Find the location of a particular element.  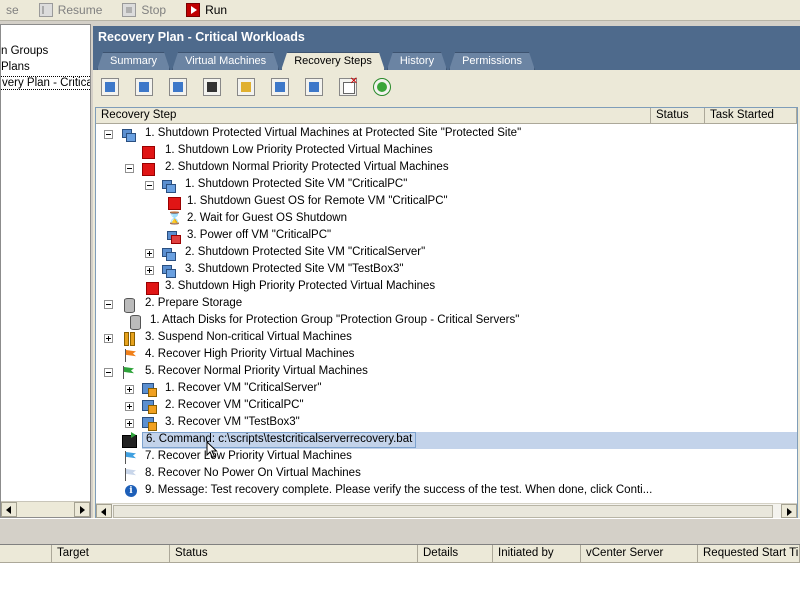

tab-permissions: Permissions is located at coordinates (492, 61).